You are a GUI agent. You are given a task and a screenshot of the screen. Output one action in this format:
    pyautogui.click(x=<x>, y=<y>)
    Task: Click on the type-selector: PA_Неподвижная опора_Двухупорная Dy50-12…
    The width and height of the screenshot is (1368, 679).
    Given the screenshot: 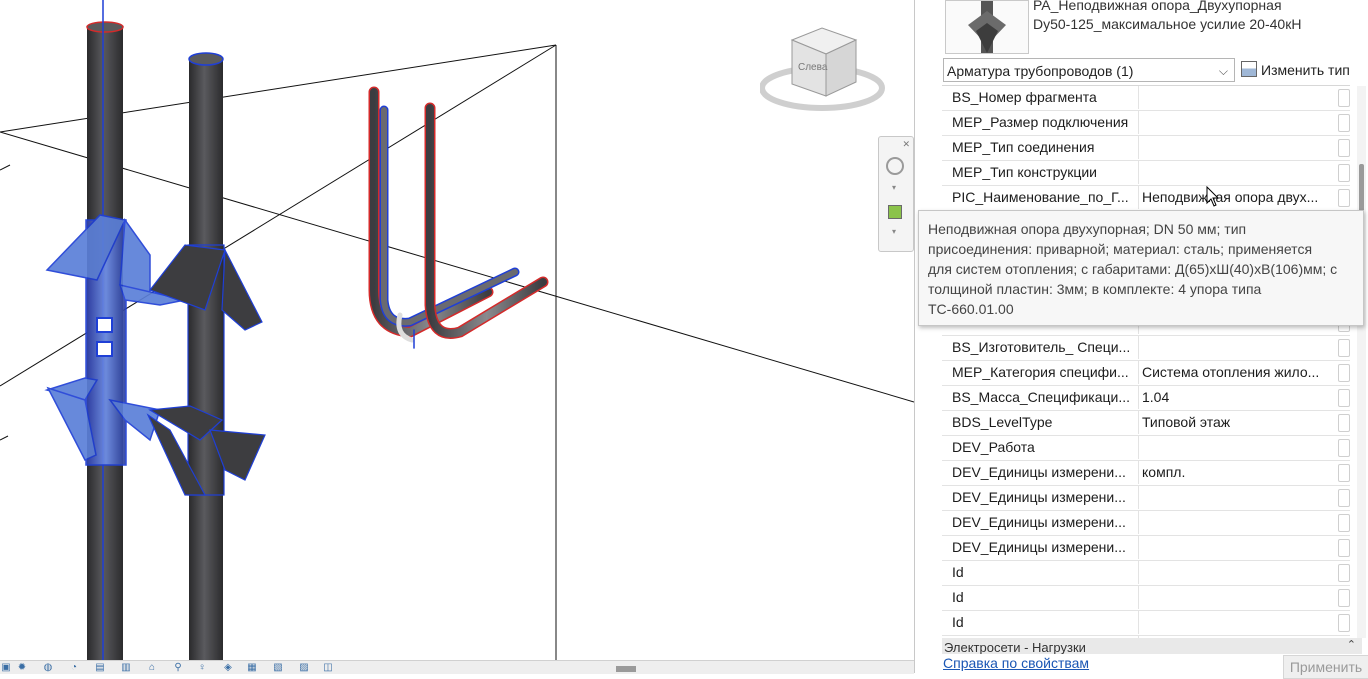 What is the action you would take?
    pyautogui.click(x=1156, y=28)
    